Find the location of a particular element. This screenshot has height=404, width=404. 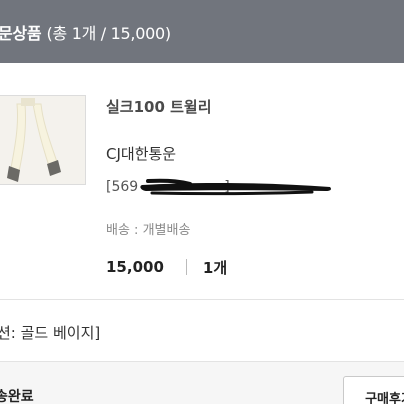

write-review-button: 구매후기 is located at coordinates (373, 390).